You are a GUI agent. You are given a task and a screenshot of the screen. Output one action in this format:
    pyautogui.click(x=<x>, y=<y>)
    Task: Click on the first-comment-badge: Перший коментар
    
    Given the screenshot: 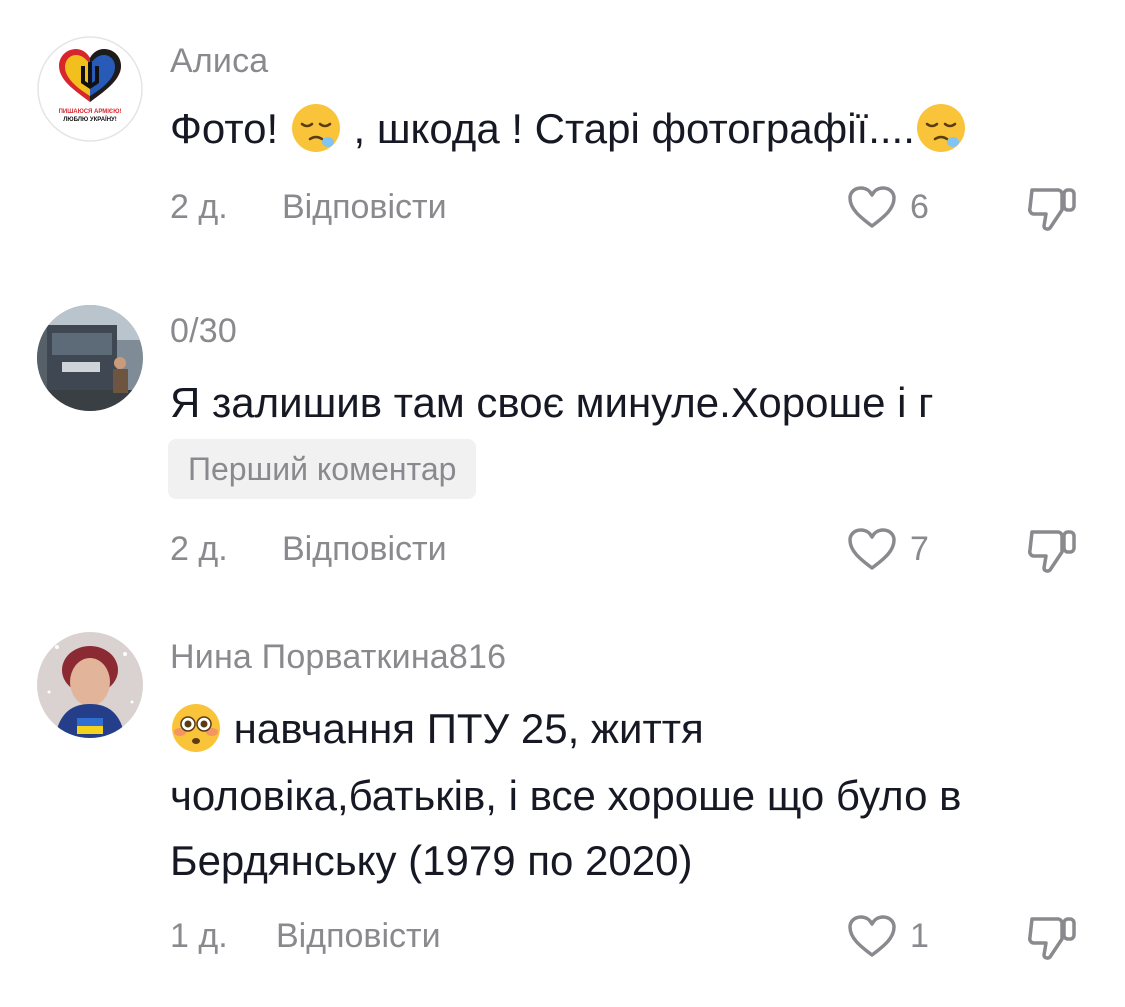 What is the action you would take?
    pyautogui.click(x=322, y=469)
    